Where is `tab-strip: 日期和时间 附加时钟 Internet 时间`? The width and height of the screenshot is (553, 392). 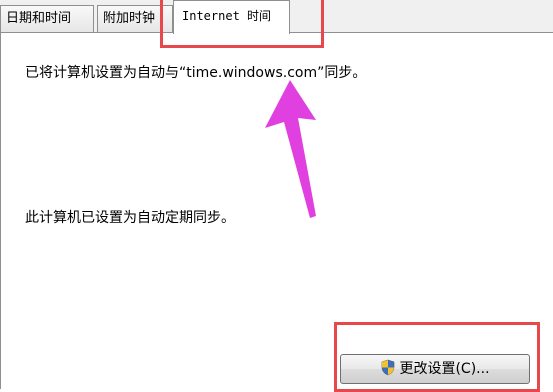
tab-strip: 日期和时间 附加时钟 Internet 时间 is located at coordinates (276, 17).